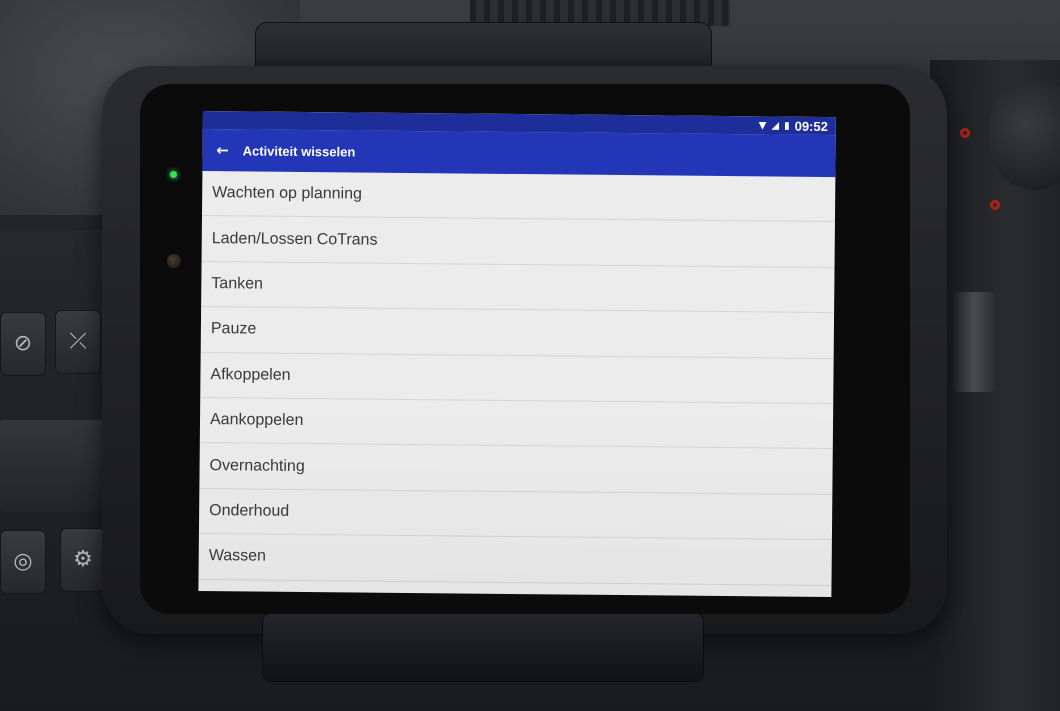  I want to click on page-title: Activiteit wisselen, so click(299, 150).